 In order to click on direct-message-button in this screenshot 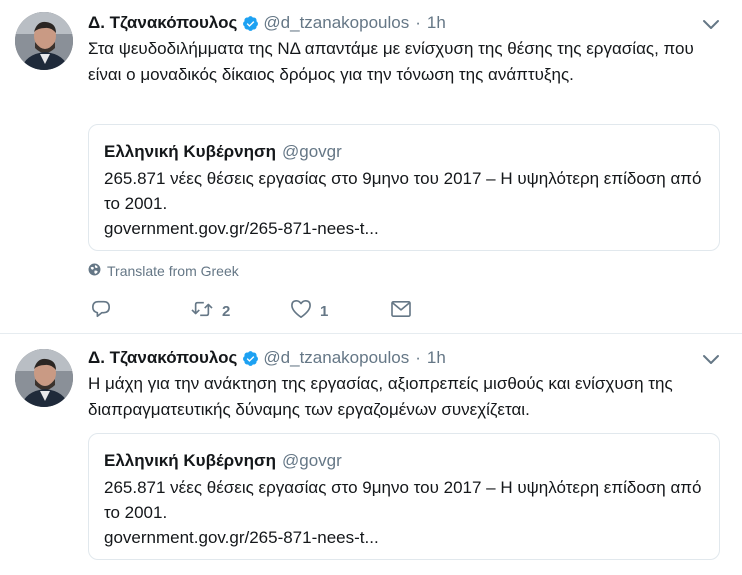, I will do `click(401, 311)`.